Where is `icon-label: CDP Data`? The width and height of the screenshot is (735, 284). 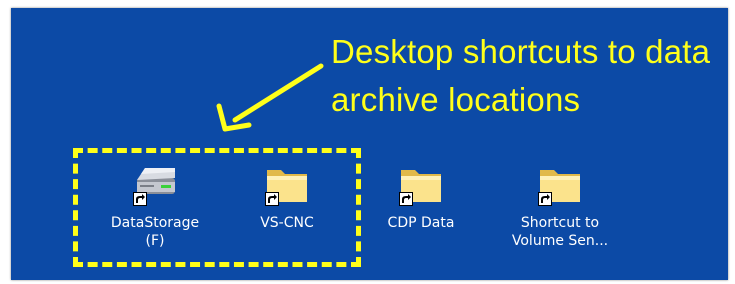 icon-label: CDP Data is located at coordinates (421, 223).